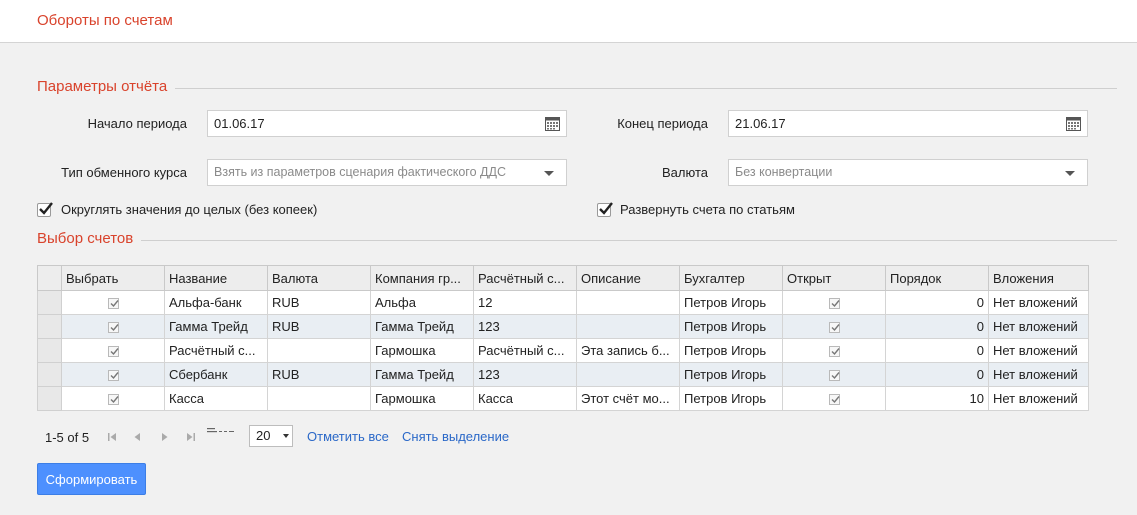 The height and width of the screenshot is (515, 1137). Describe the element at coordinates (568, 21) in the screenshot. I see `top-bar: Обороты по счетам` at that location.